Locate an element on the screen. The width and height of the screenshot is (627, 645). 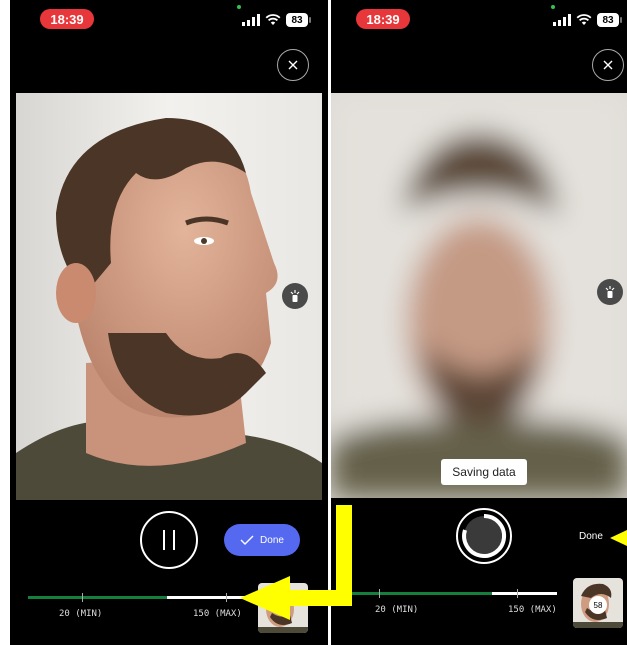
capture-count-badge: 58 is located at coordinates (598, 605).